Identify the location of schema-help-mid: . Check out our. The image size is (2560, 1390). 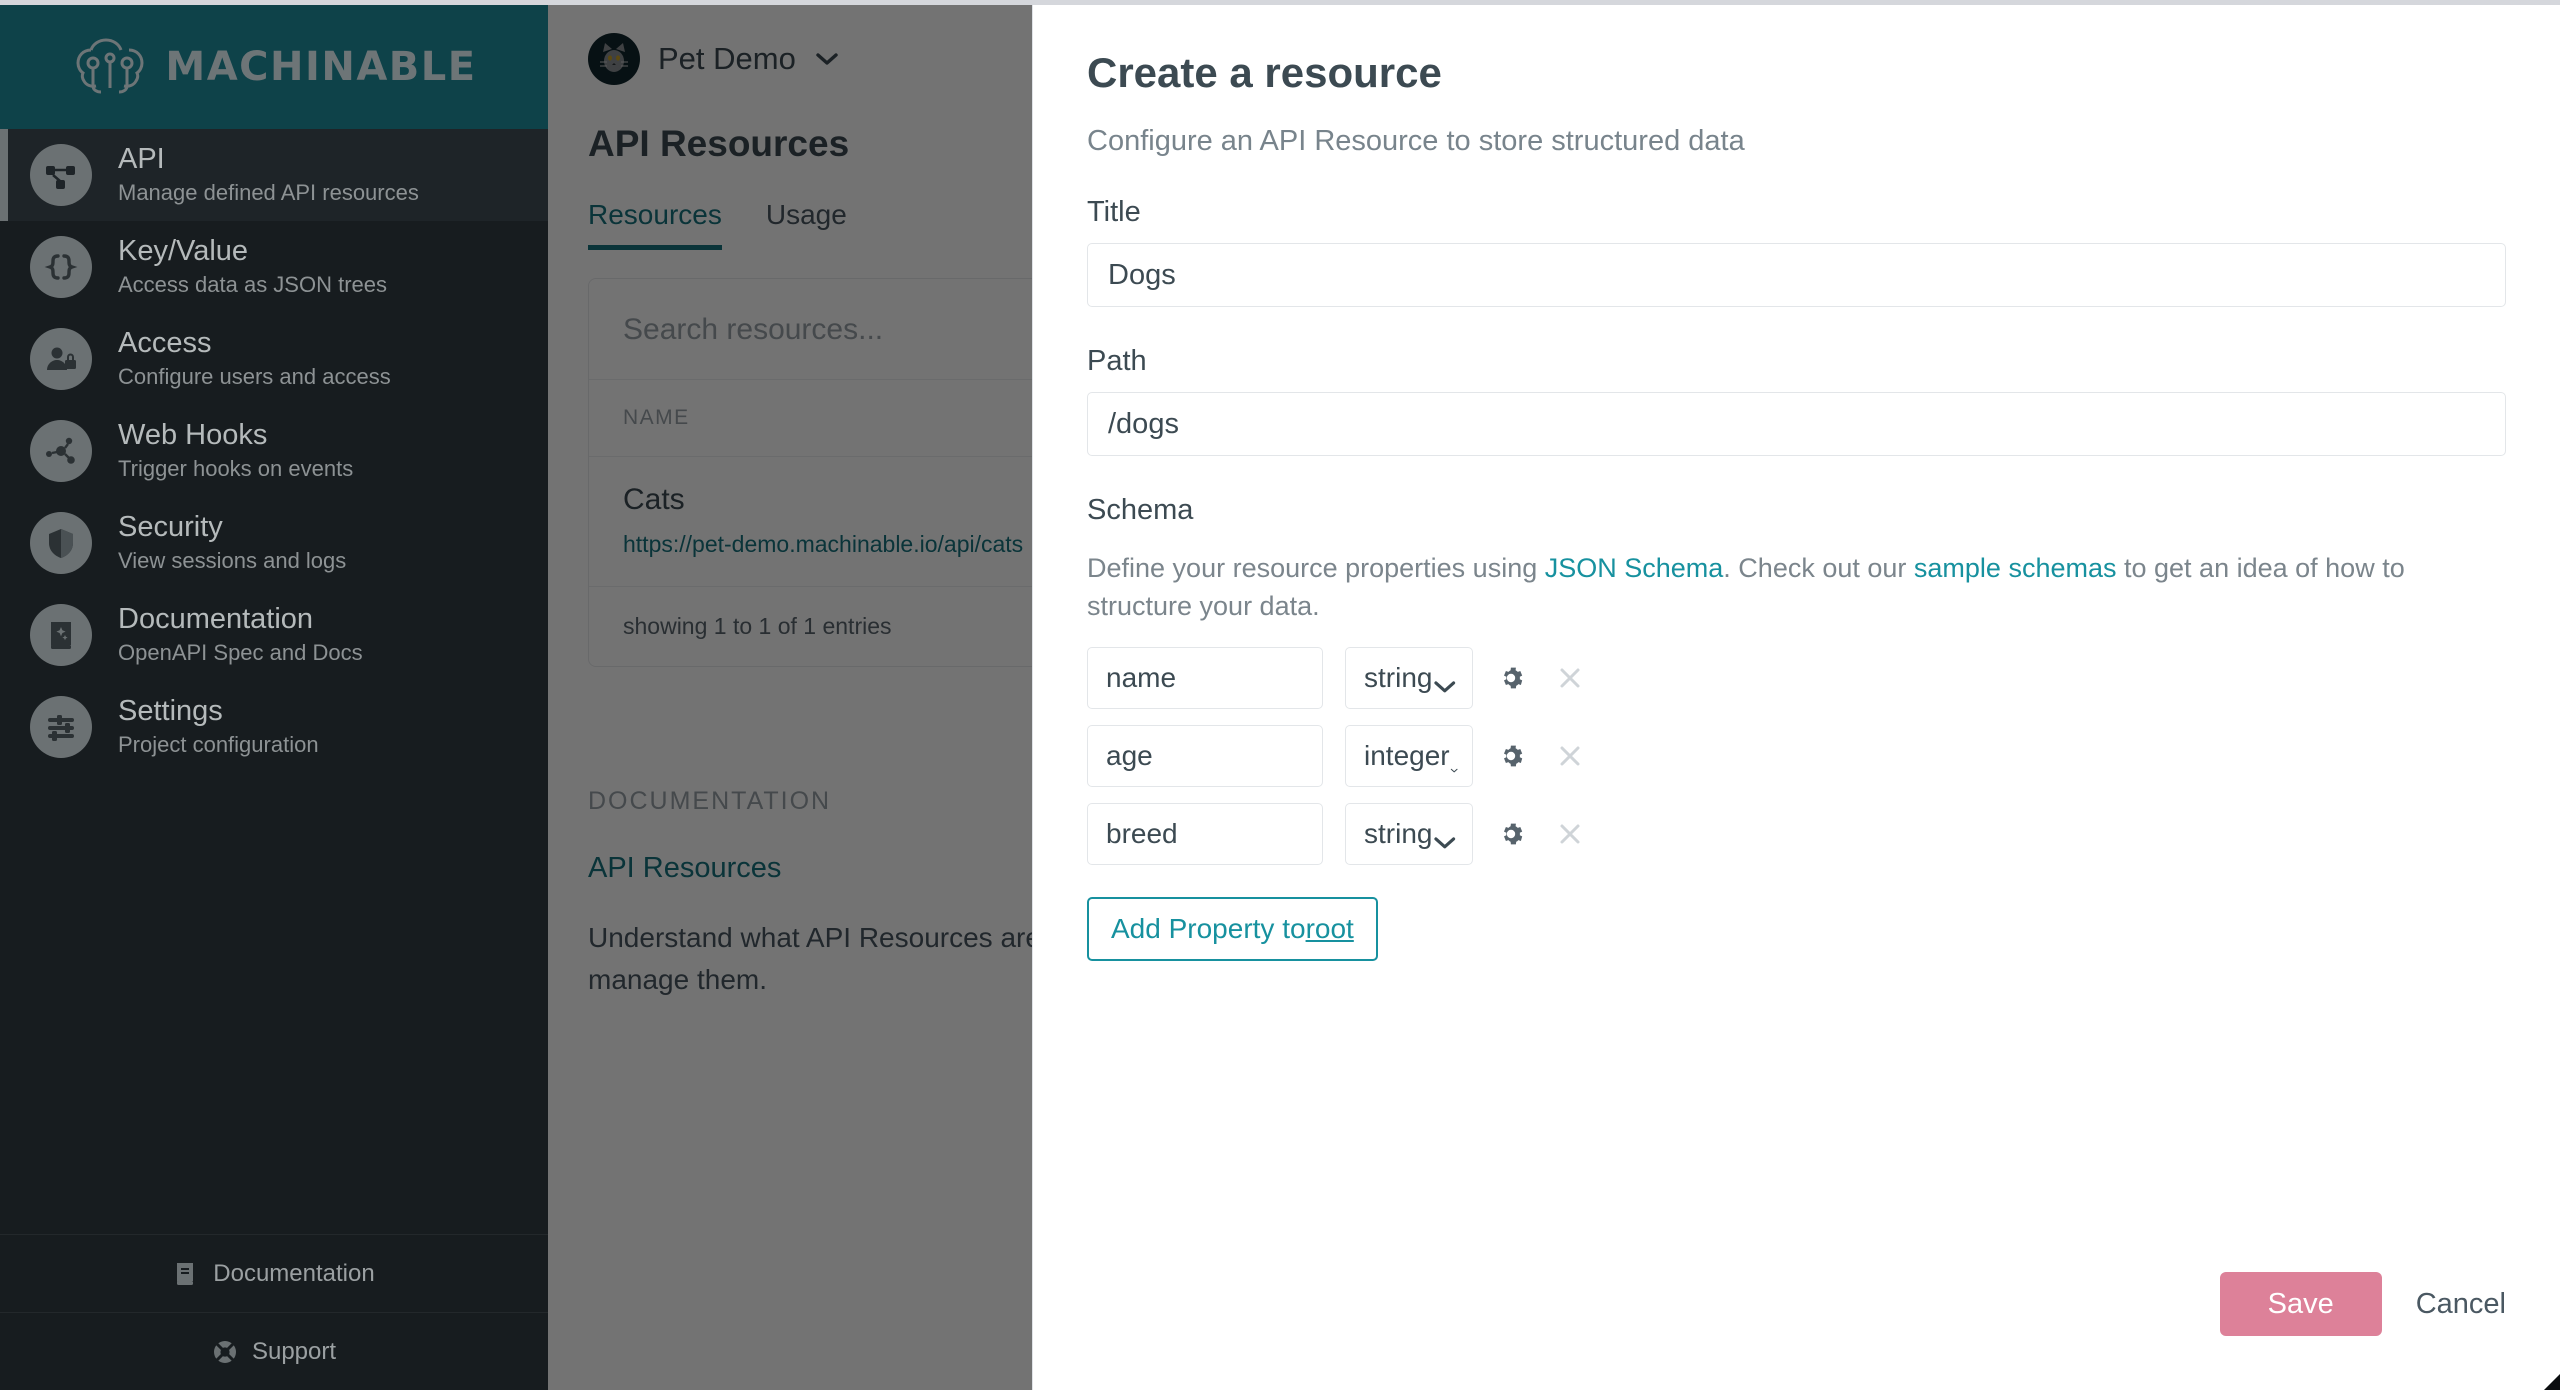
(1818, 568).